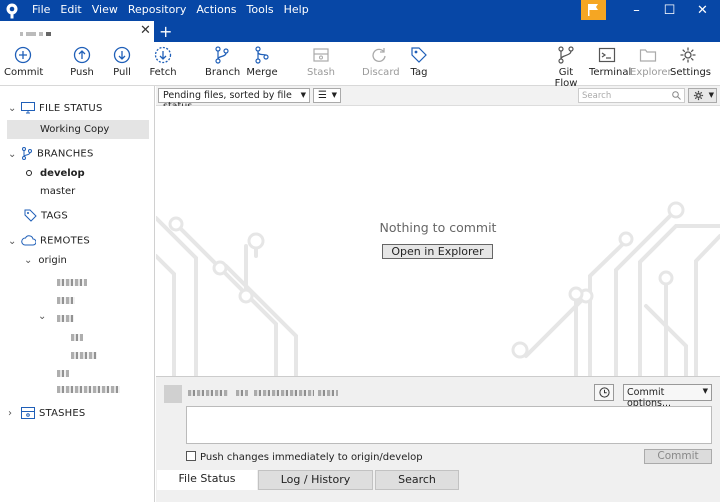  I want to click on terminal-toolbar-button: Terminal, so click(610, 62).